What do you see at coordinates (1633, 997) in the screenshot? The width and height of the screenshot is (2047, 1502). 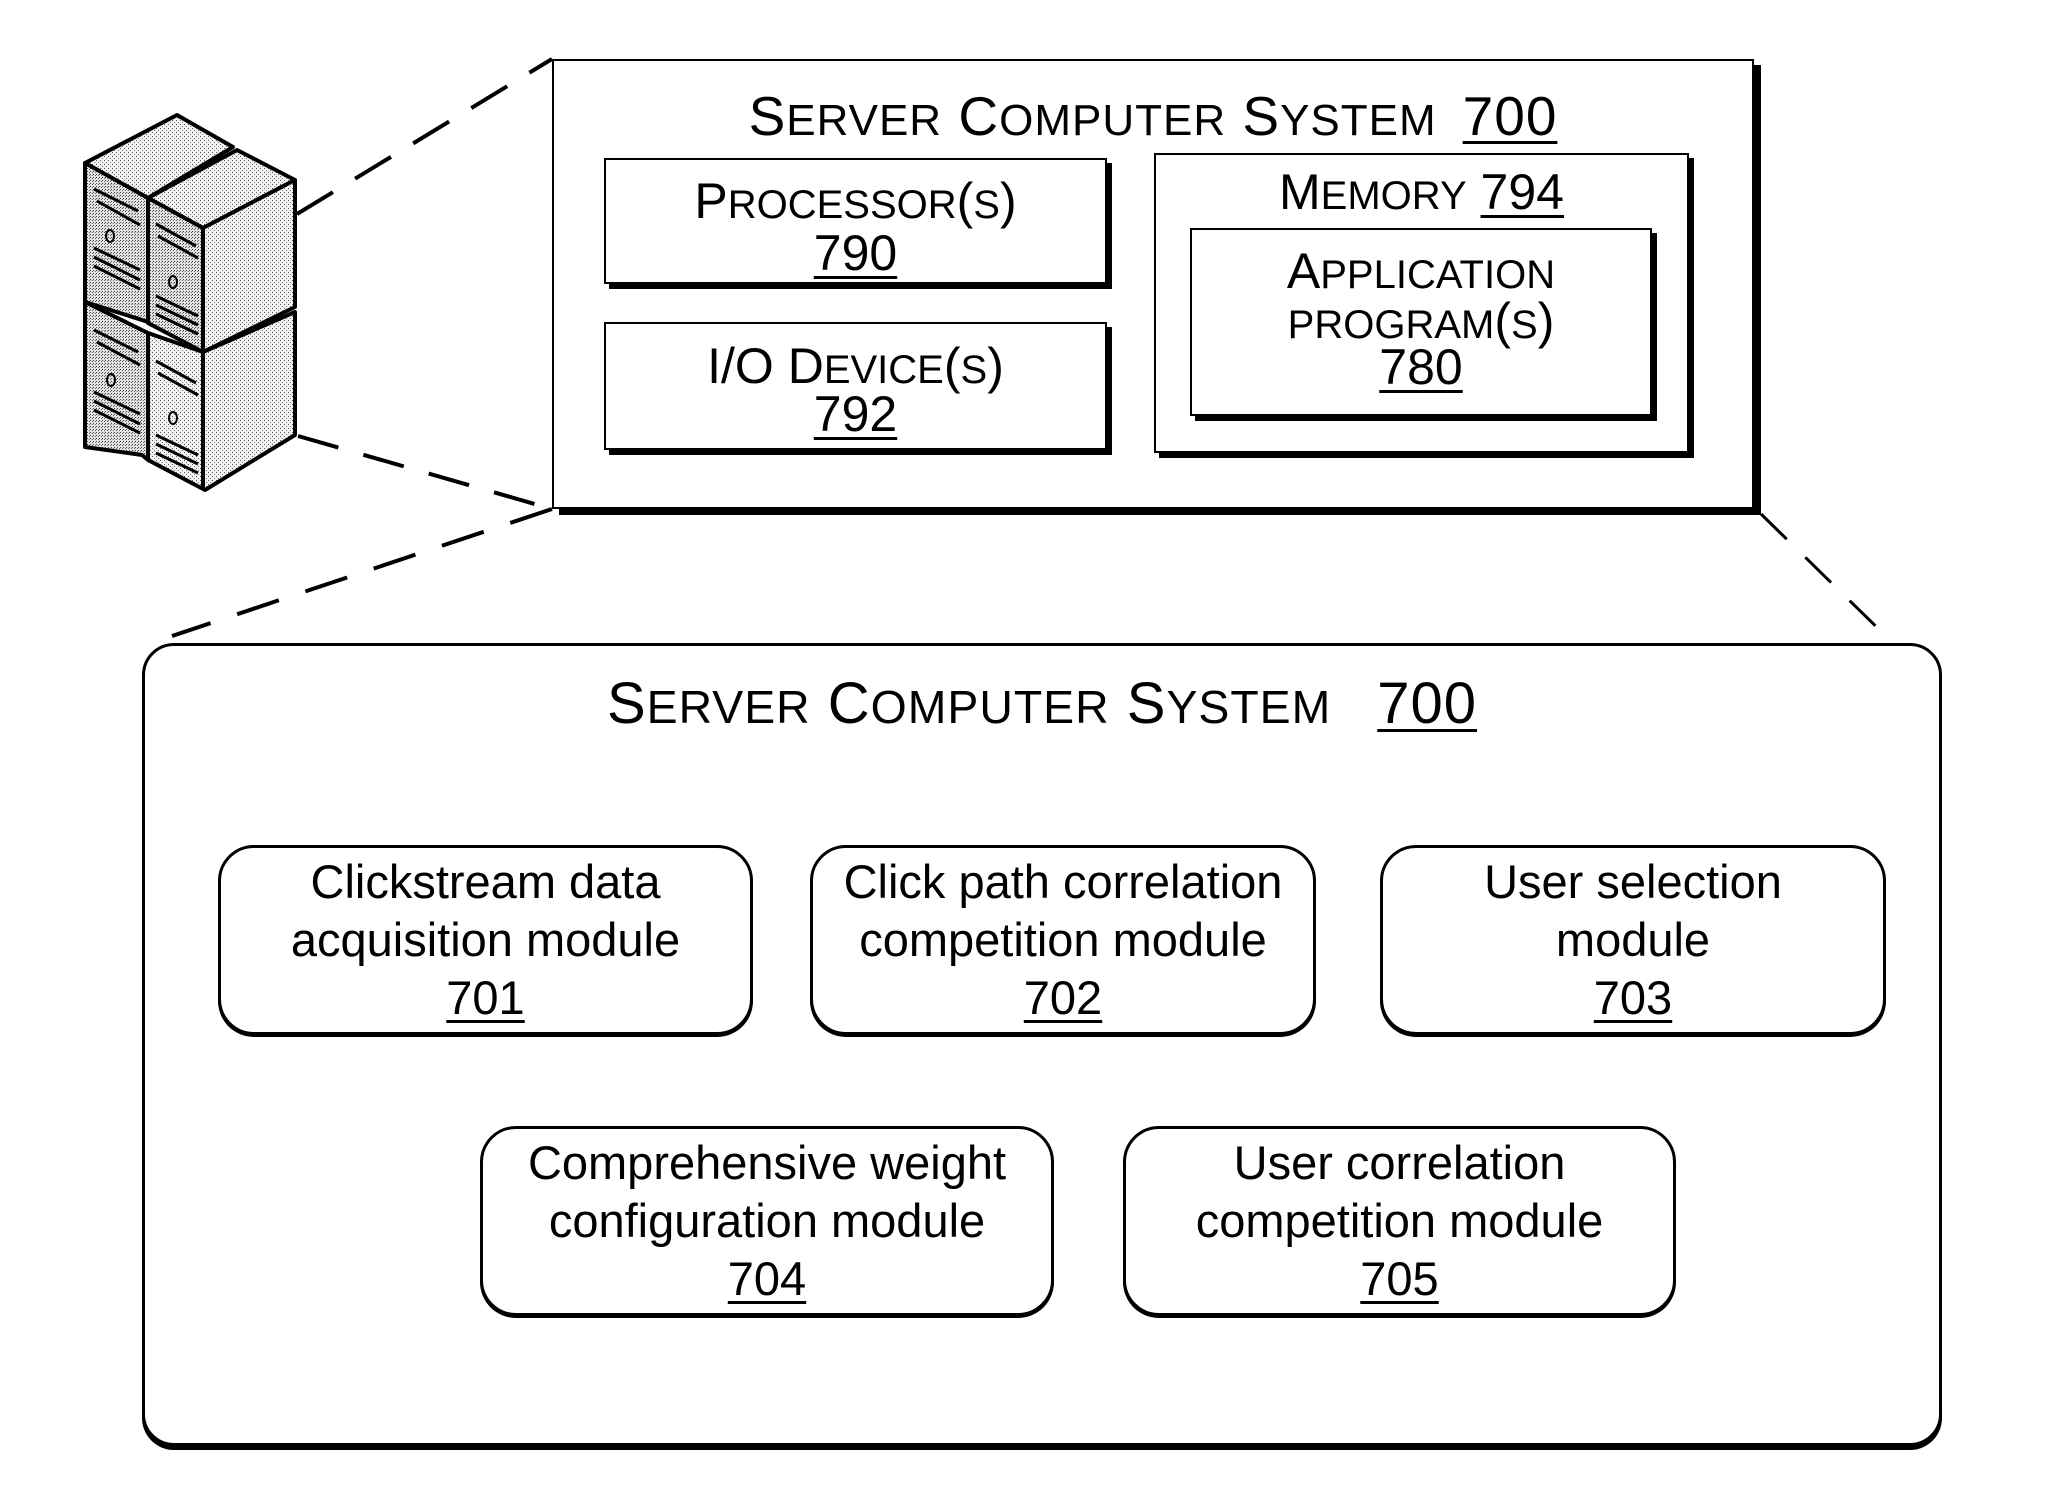 I see `reference-number: 703` at bounding box center [1633, 997].